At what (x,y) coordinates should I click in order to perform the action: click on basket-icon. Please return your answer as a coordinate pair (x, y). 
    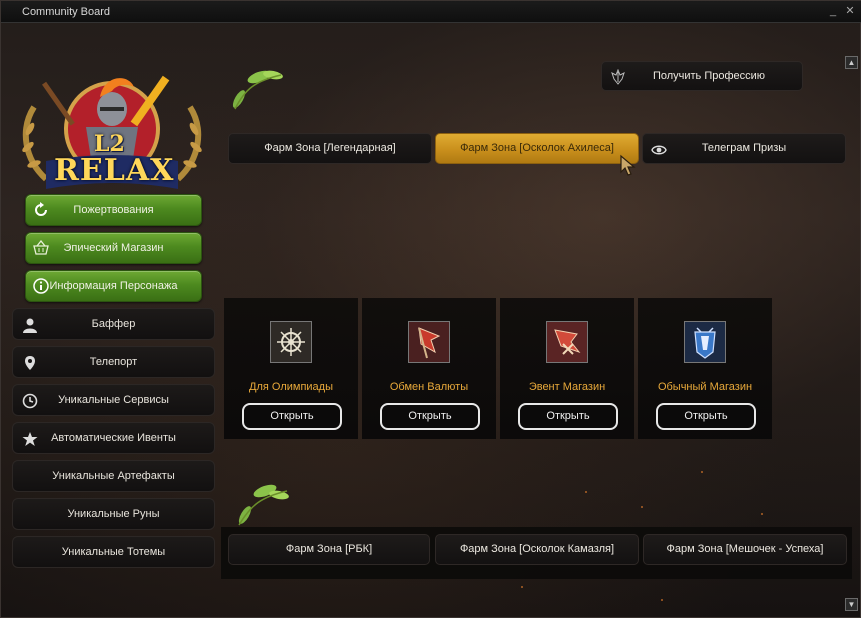
    Looking at the image, I should click on (41, 247).